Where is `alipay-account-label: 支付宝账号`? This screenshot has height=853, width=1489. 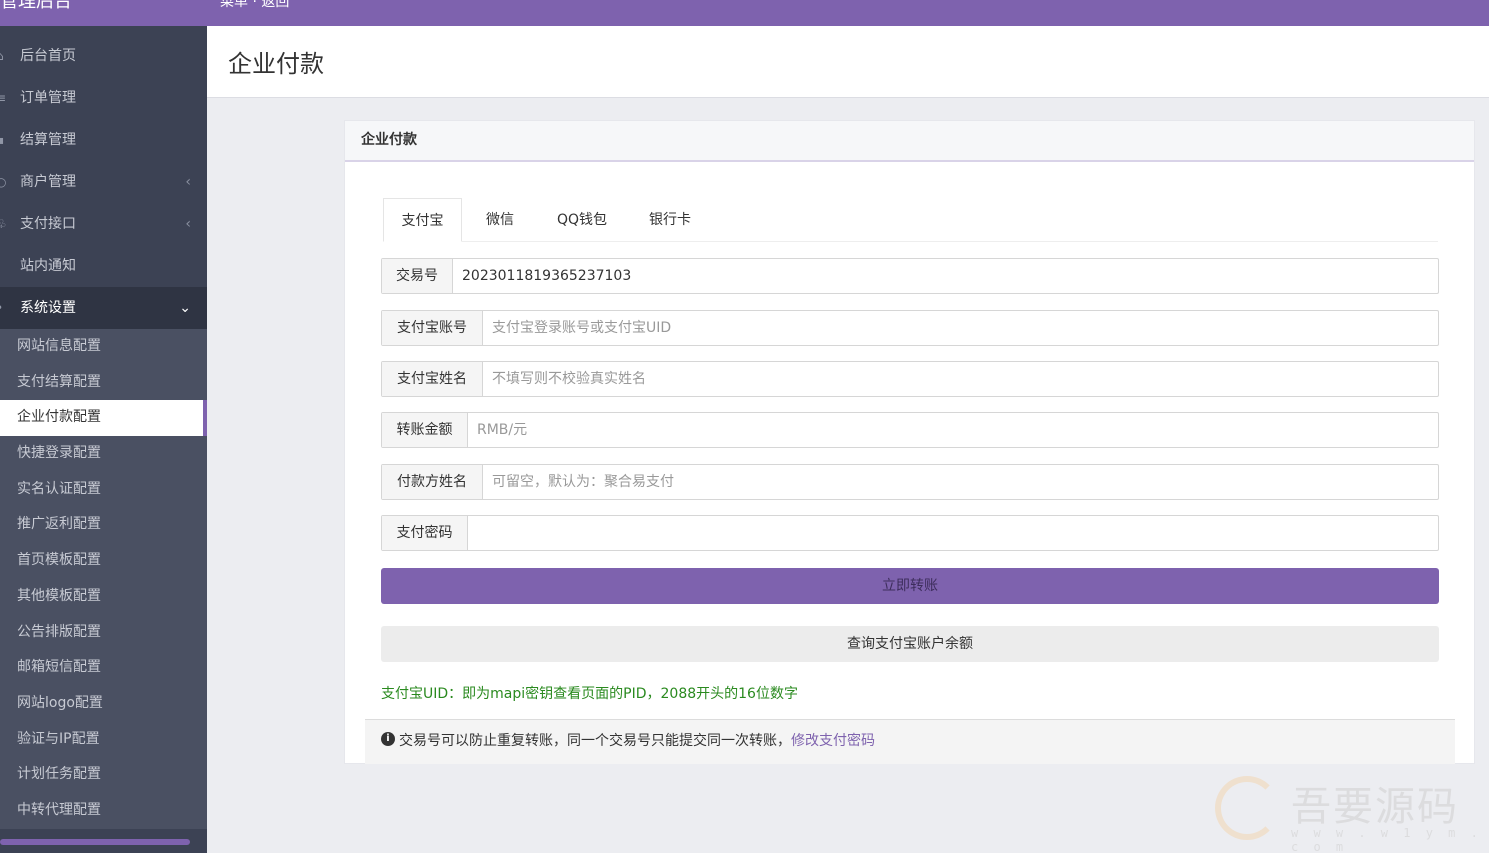
alipay-account-label: 支付宝账号 is located at coordinates (432, 328).